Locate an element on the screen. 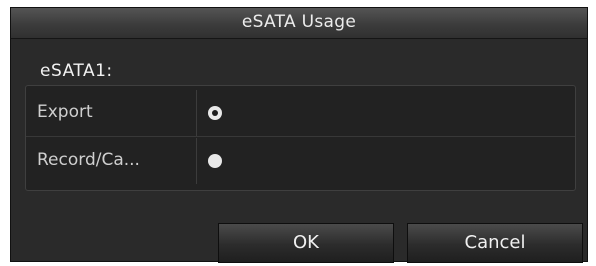 Image resolution: width=596 pixels, height=266 pixels. ok-button: OK is located at coordinates (306, 243).